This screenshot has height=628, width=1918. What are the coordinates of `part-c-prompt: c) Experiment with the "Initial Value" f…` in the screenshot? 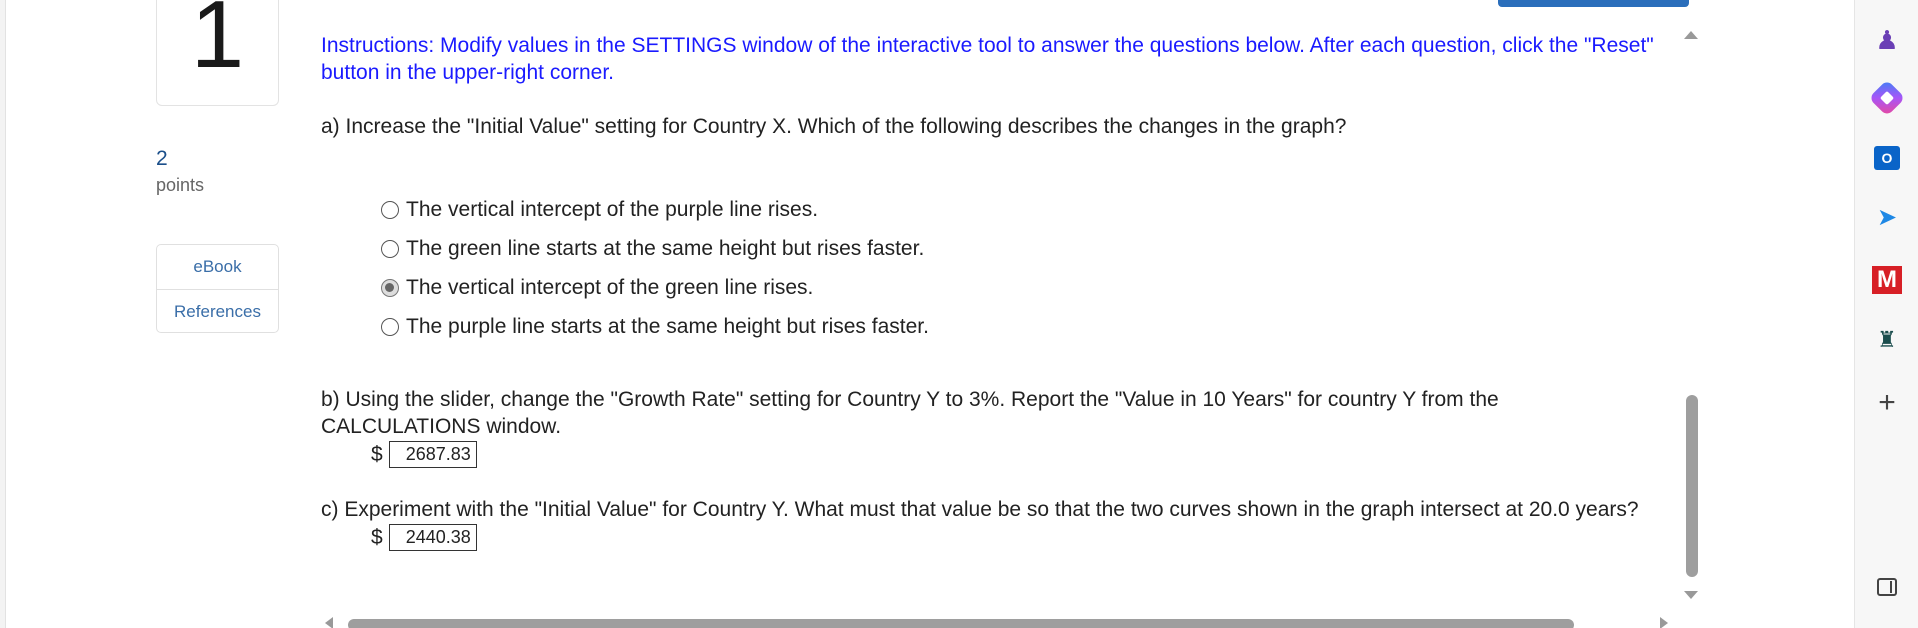 It's located at (980, 509).